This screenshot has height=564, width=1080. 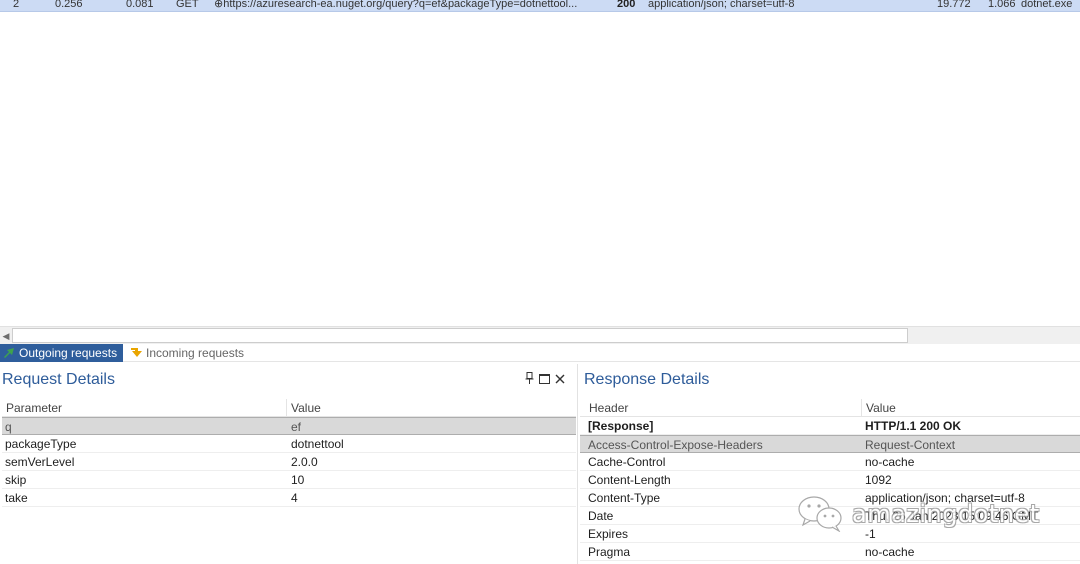 What do you see at coordinates (69, 5) in the screenshot?
I see `request-time: 0.256` at bounding box center [69, 5].